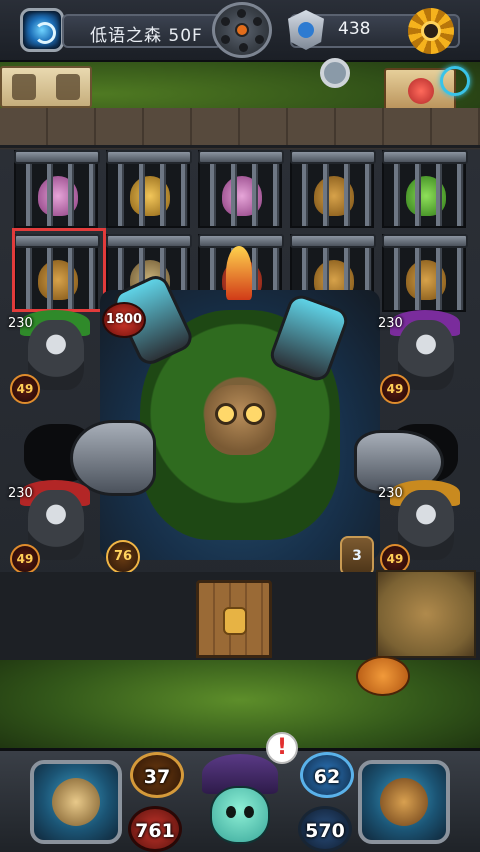 This screenshot has height=852, width=480. I want to click on treant-face, so click(240, 420).